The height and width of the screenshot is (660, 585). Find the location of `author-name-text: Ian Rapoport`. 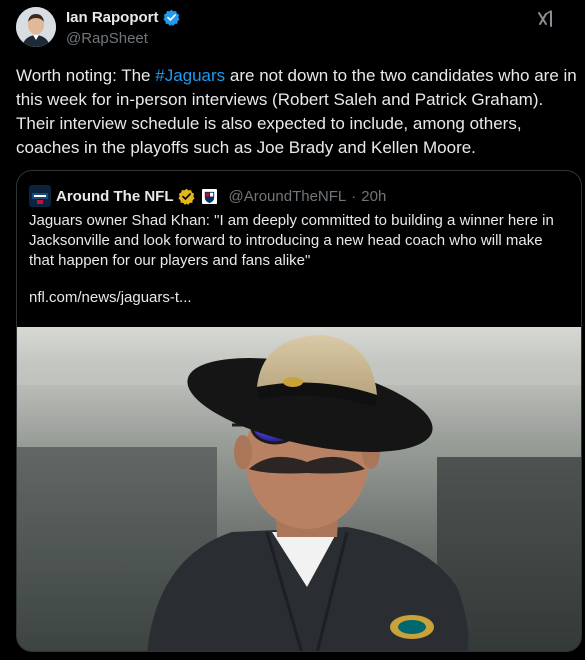

author-name-text: Ian Rapoport is located at coordinates (112, 17).